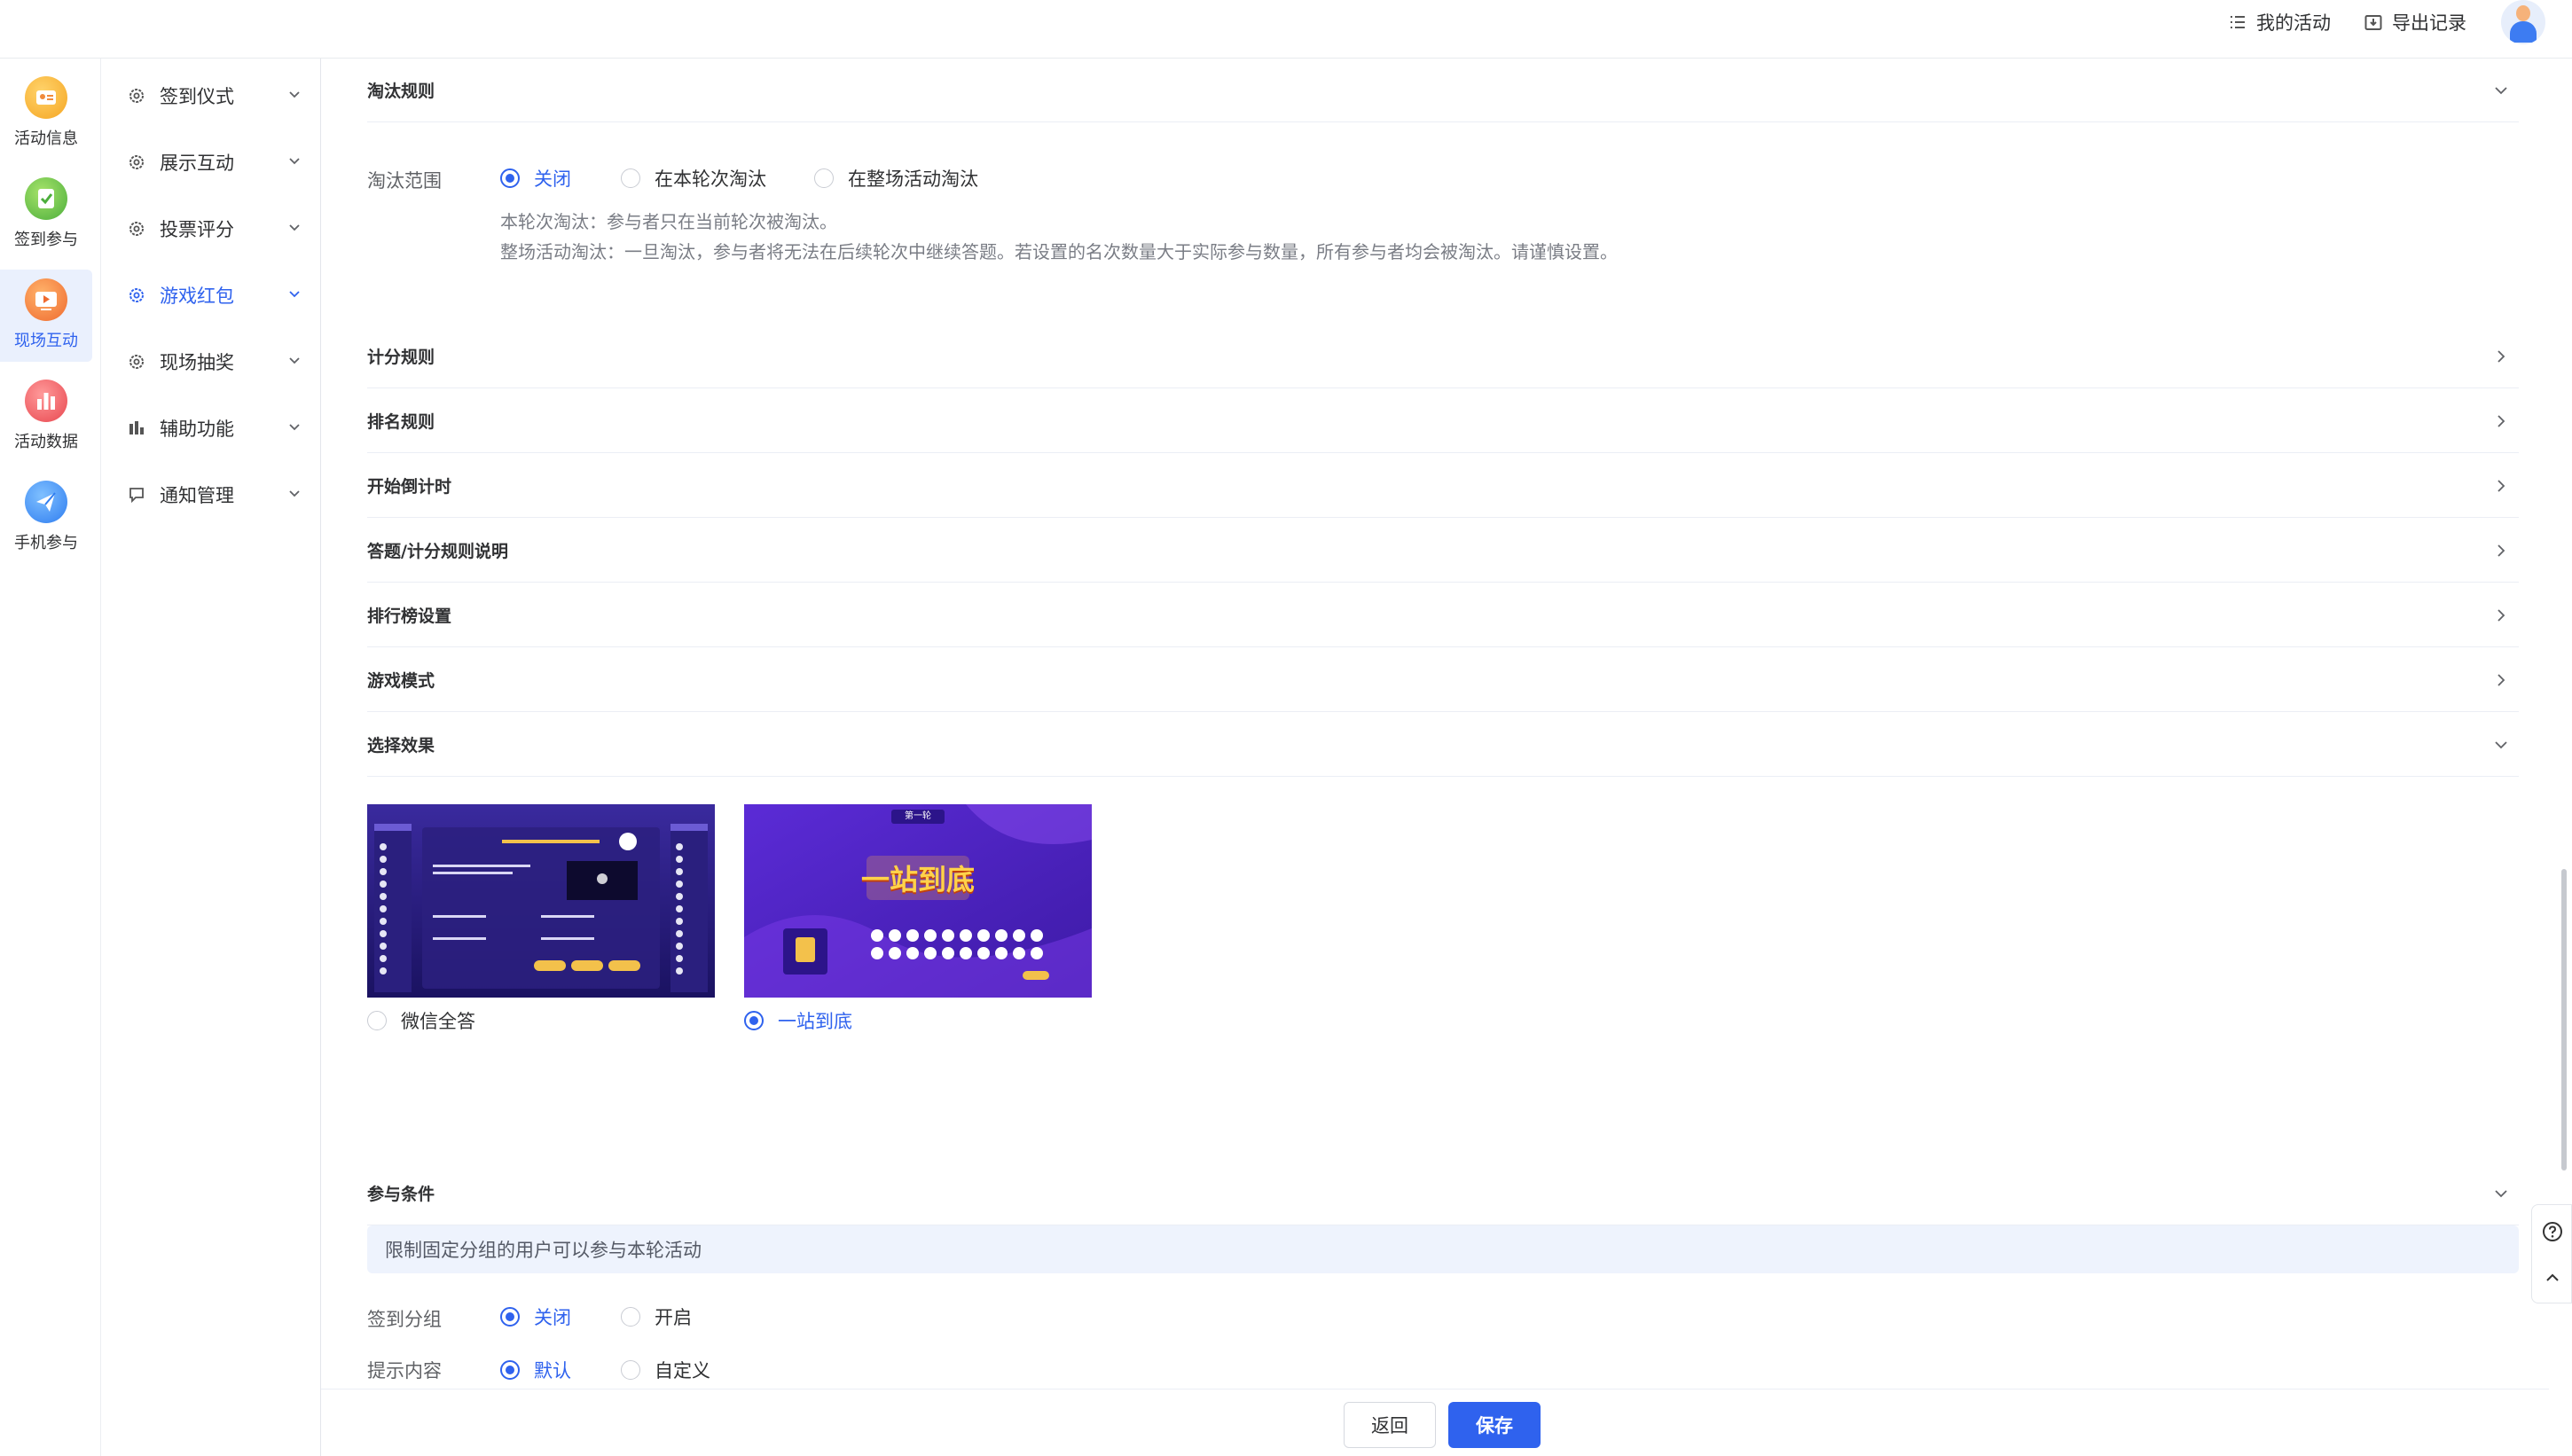 This screenshot has width=2572, height=1456. I want to click on radio-prompt-custom: 自定义, so click(666, 1370).